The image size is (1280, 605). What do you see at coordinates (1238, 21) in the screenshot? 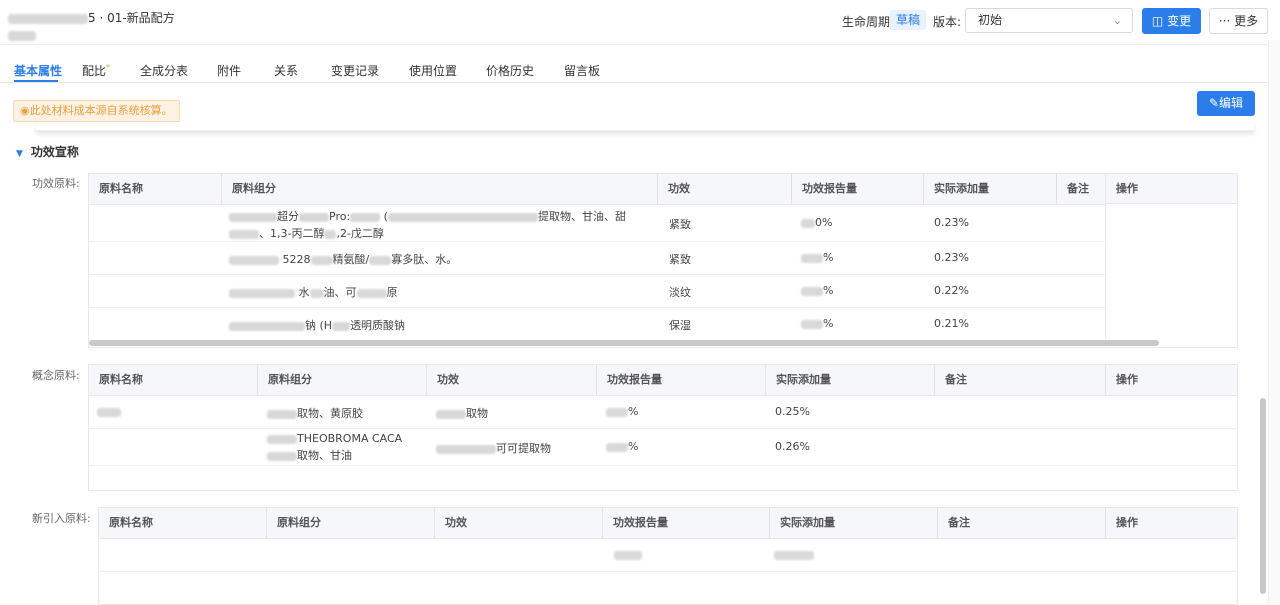
I see `more-button: ··· 更多` at bounding box center [1238, 21].